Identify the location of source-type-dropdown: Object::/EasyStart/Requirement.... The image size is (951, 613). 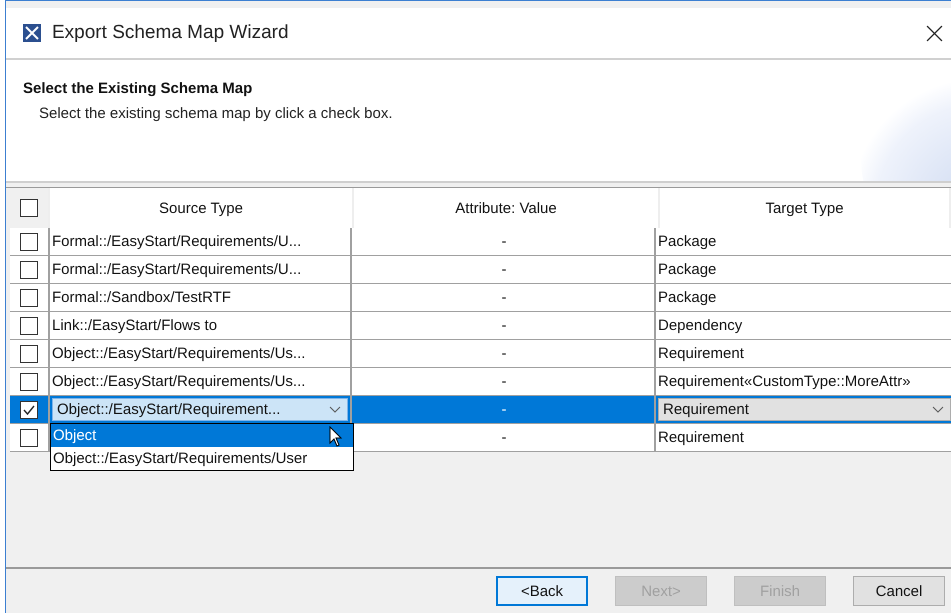
(200, 409).